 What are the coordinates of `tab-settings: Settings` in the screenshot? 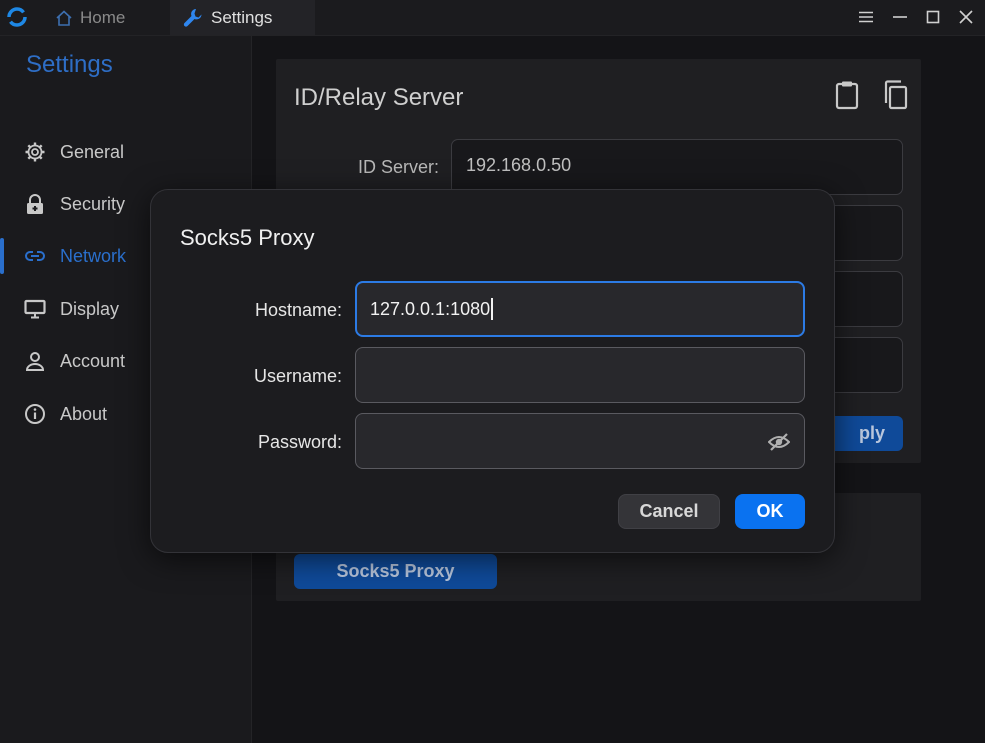 It's located at (242, 17).